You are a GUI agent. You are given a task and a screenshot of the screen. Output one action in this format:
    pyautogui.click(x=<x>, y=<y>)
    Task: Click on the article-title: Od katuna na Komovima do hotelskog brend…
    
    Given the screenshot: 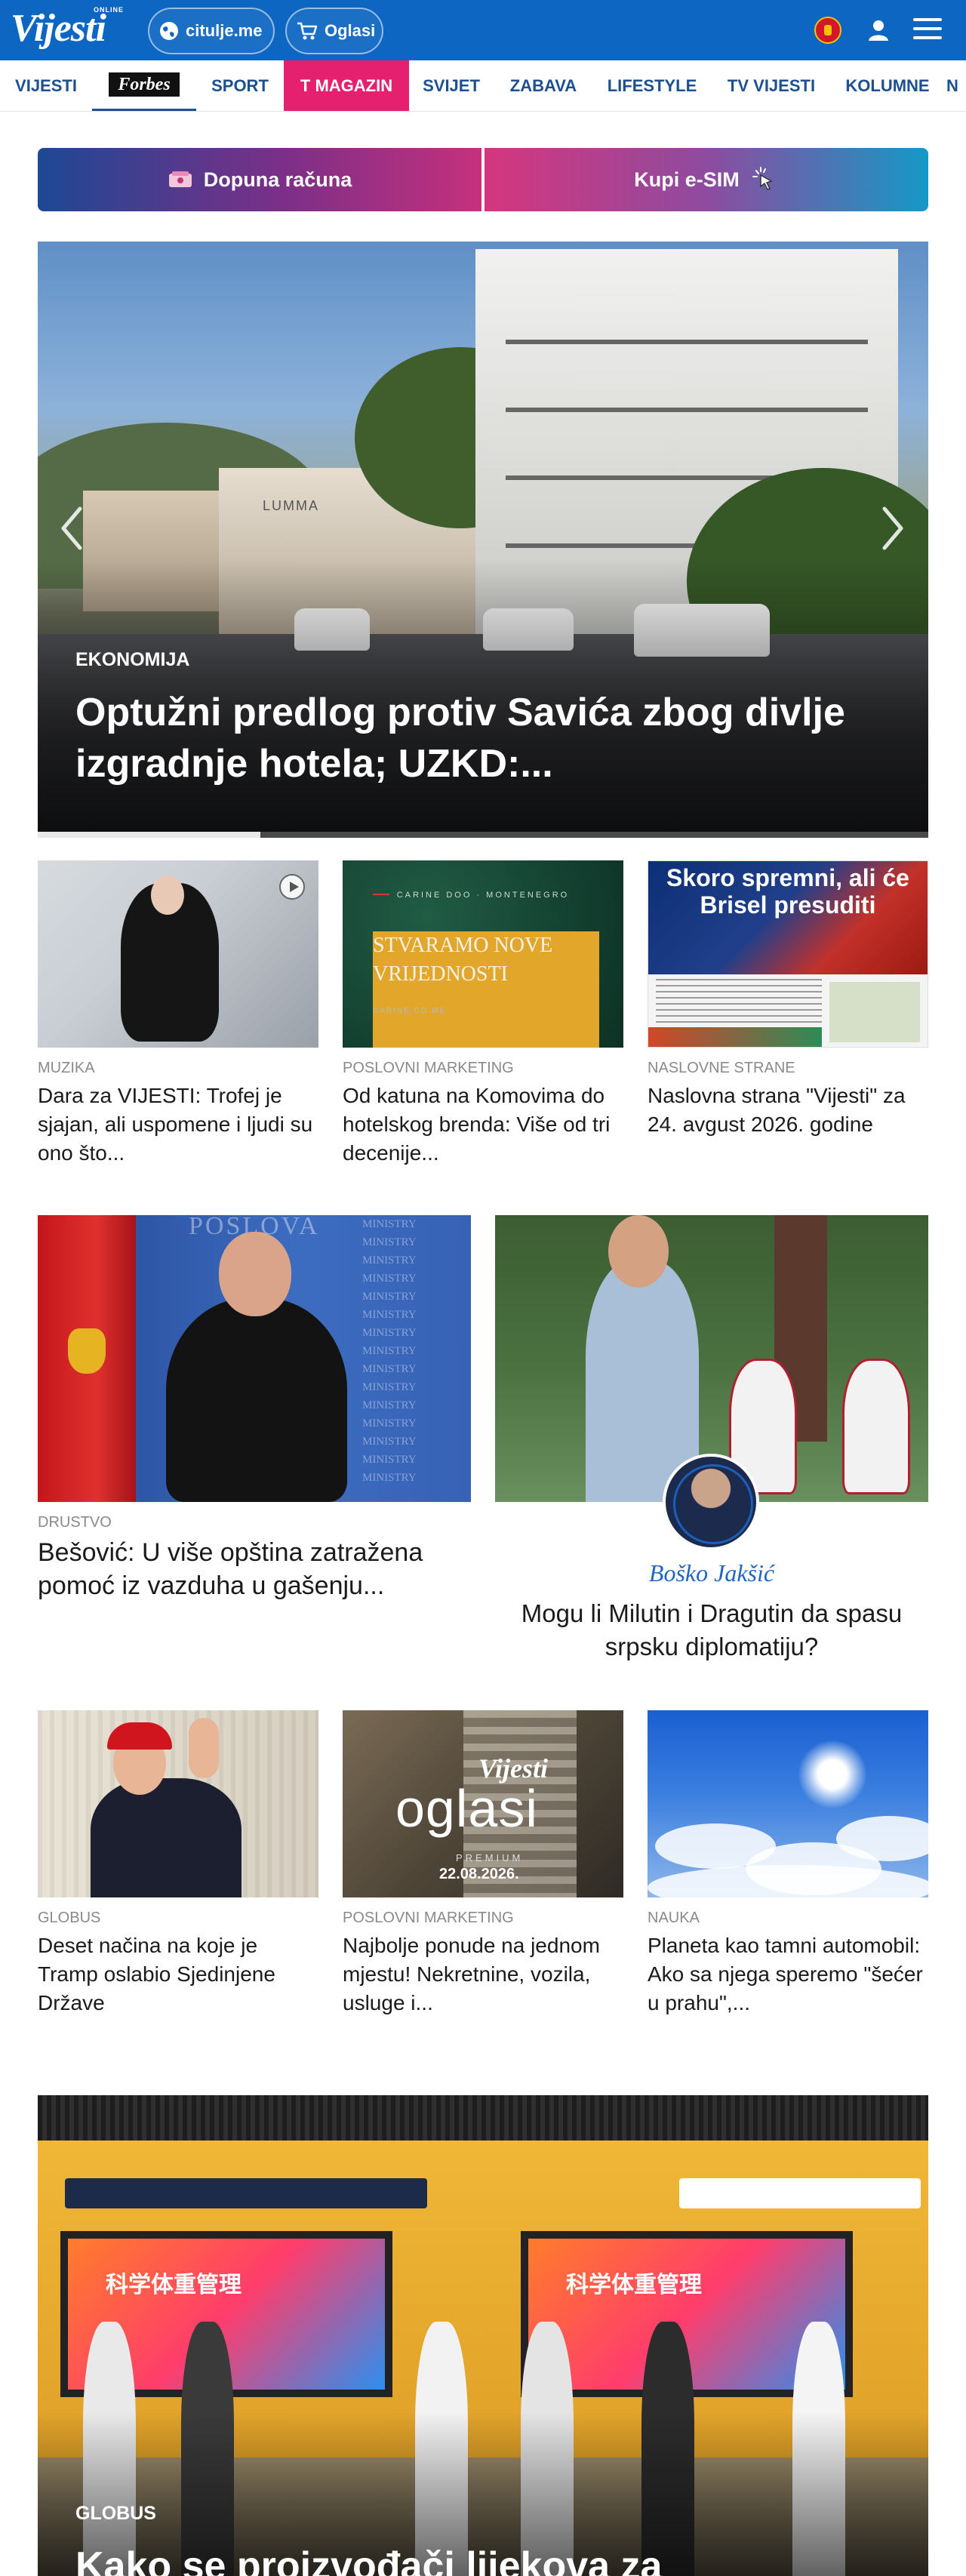 What is the action you would take?
    pyautogui.click(x=483, y=1125)
    